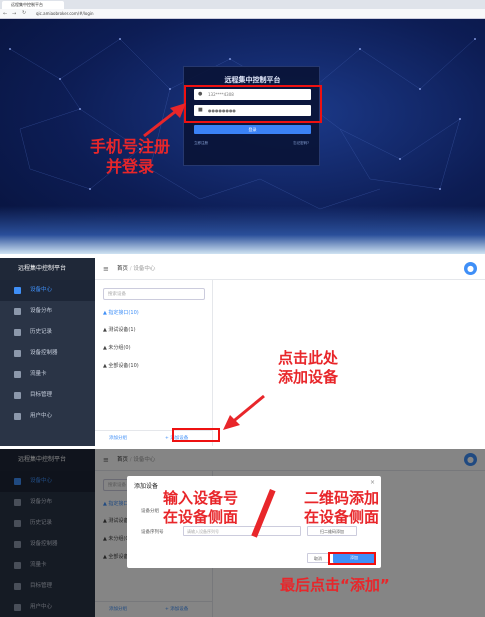 The image size is (485, 617). What do you see at coordinates (372, 482) in the screenshot?
I see `close-icon: ×` at bounding box center [372, 482].